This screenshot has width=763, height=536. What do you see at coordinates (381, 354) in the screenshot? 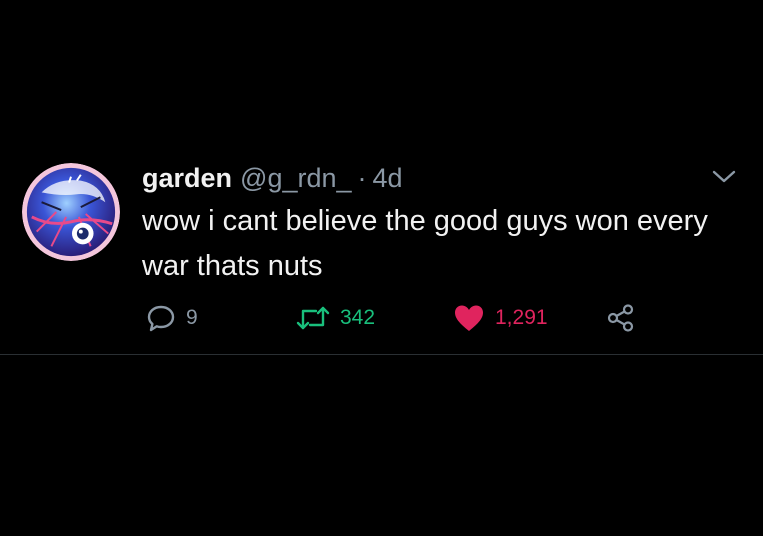
I see `tweet-divider` at bounding box center [381, 354].